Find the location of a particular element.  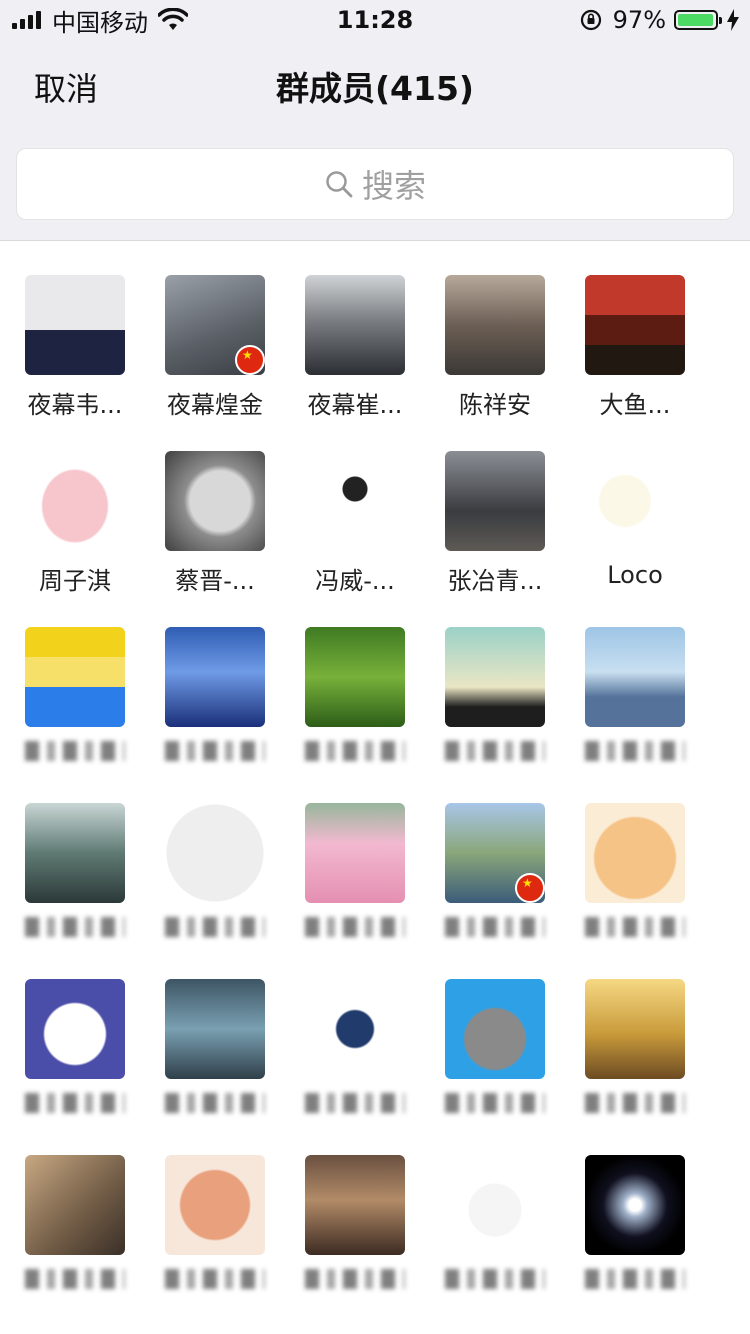

anime-figure-pink-hair-avatar is located at coordinates (215, 1029).